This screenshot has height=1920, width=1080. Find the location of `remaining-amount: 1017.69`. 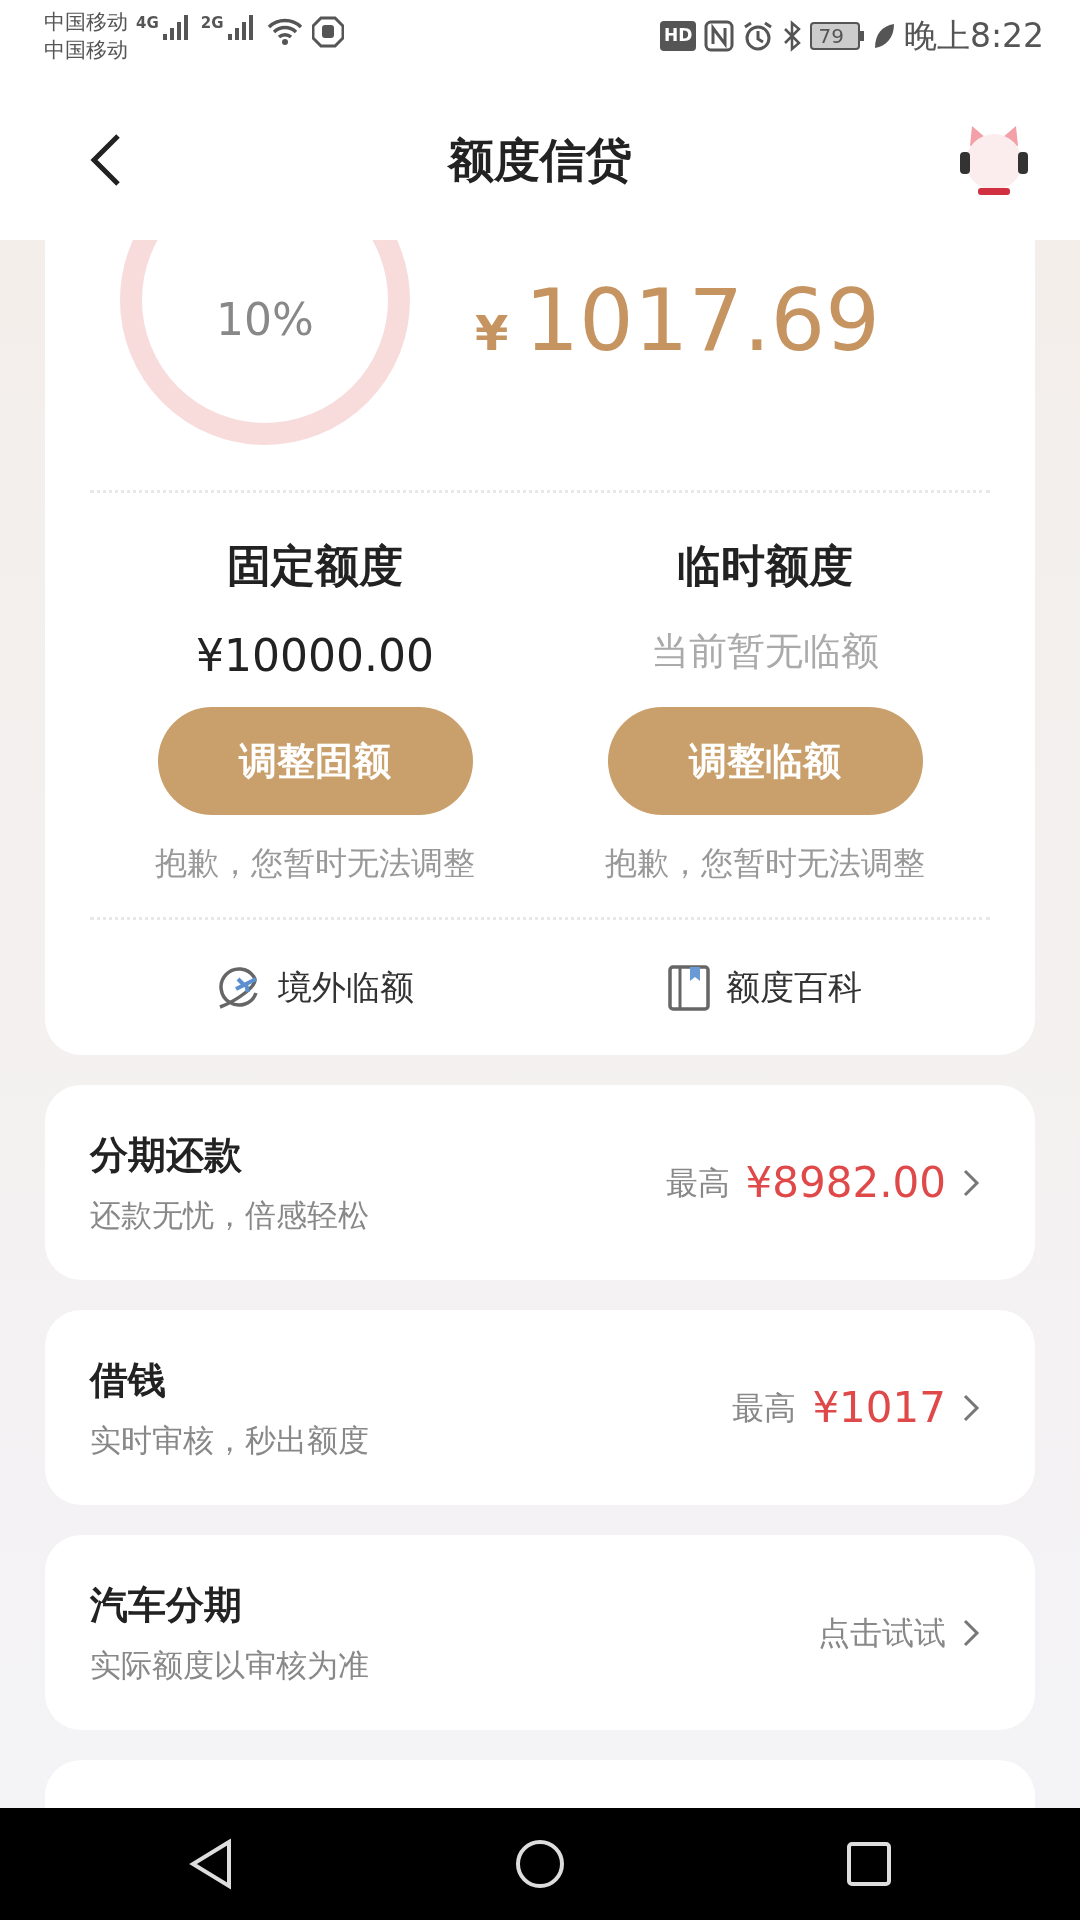

remaining-amount: 1017.69 is located at coordinates (702, 320).